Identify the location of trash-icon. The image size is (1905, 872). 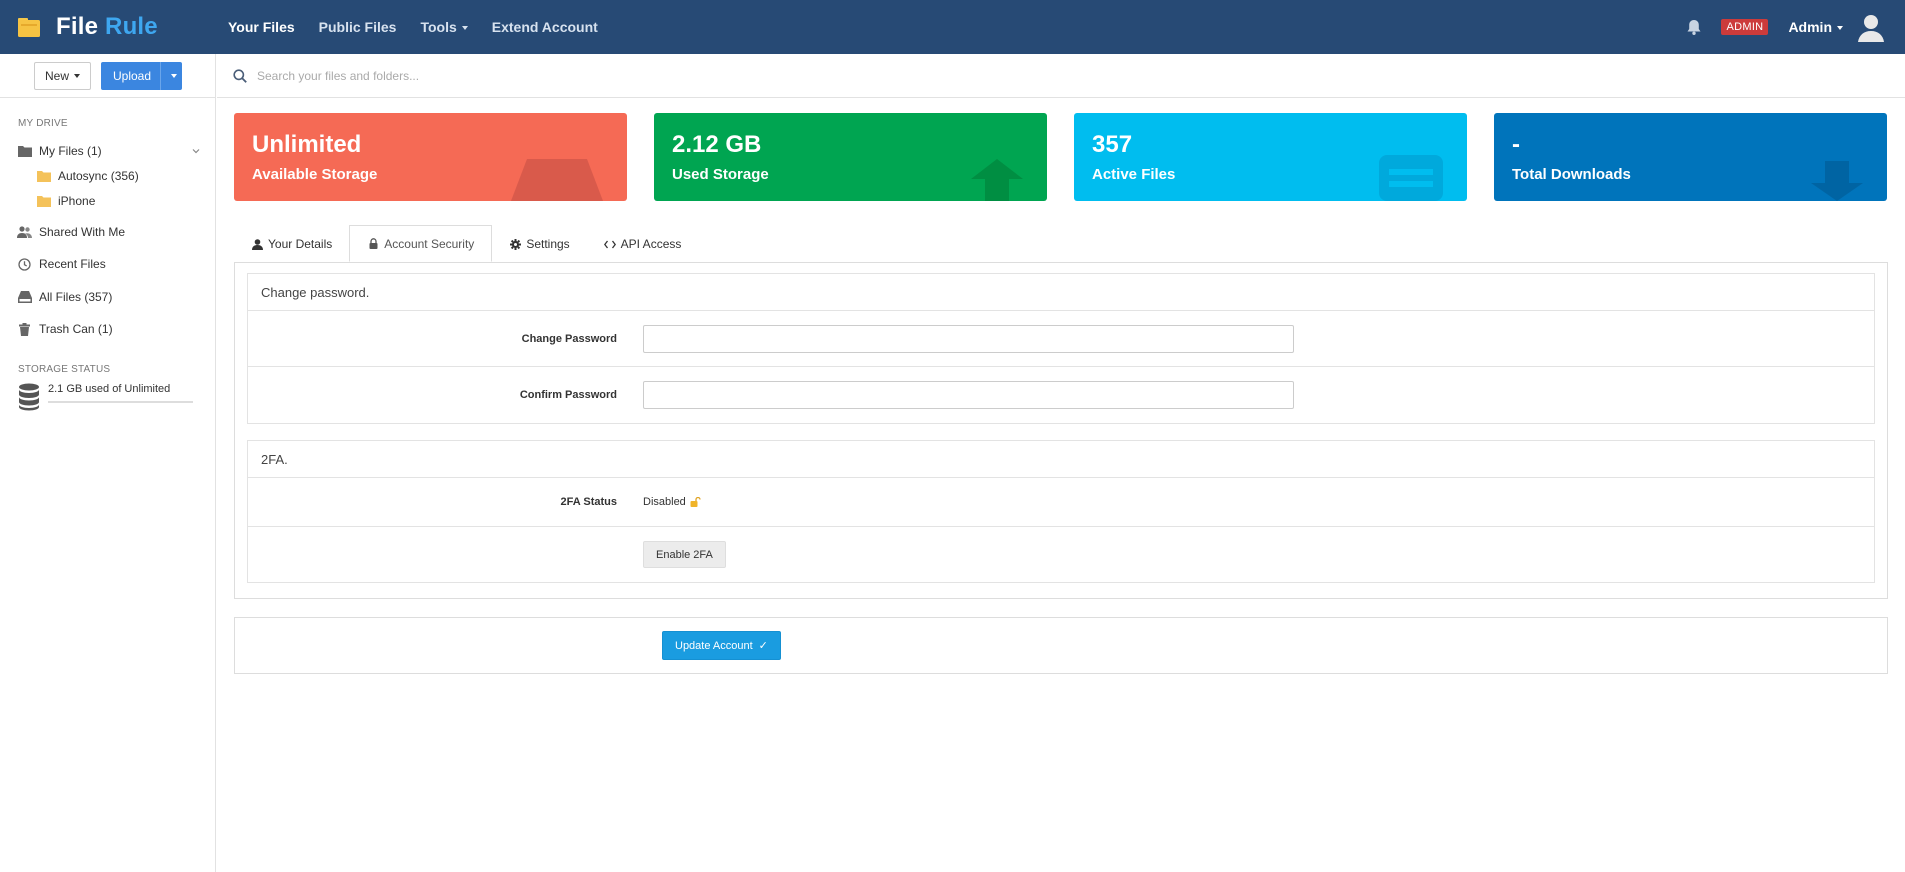
(24, 329).